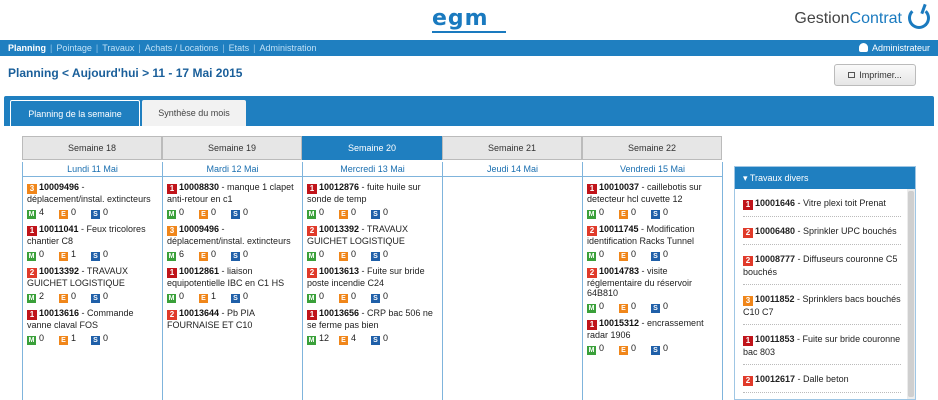 The width and height of the screenshot is (938, 400). What do you see at coordinates (232, 148) in the screenshot?
I see `week-tab: Semaine 19` at bounding box center [232, 148].